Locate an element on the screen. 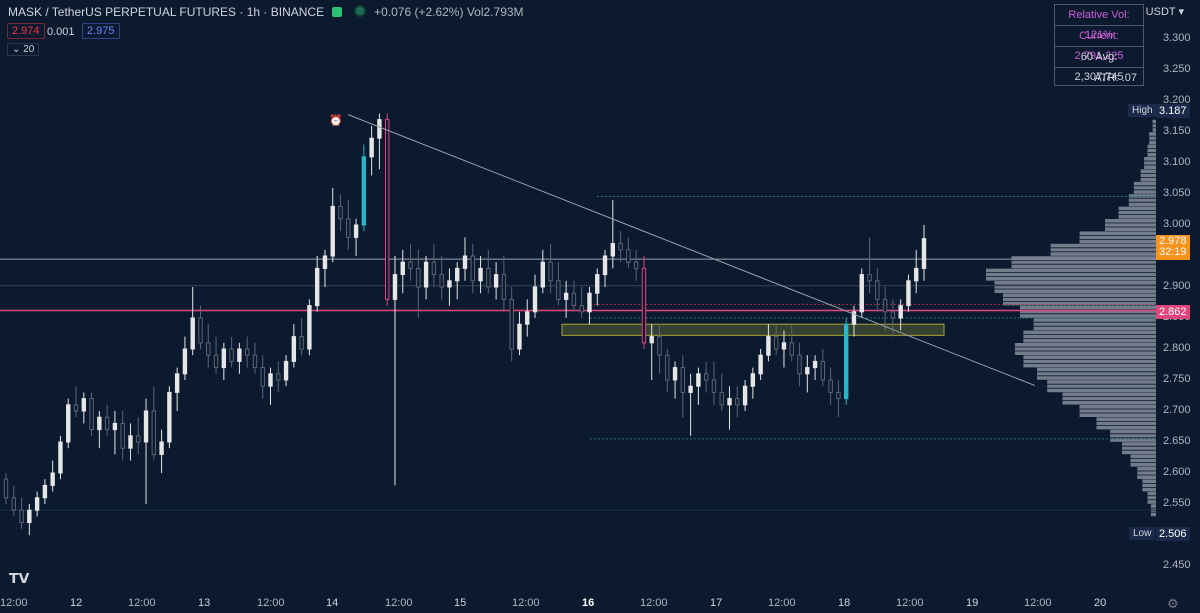  price-tick: 2.800 is located at coordinates (1177, 348).